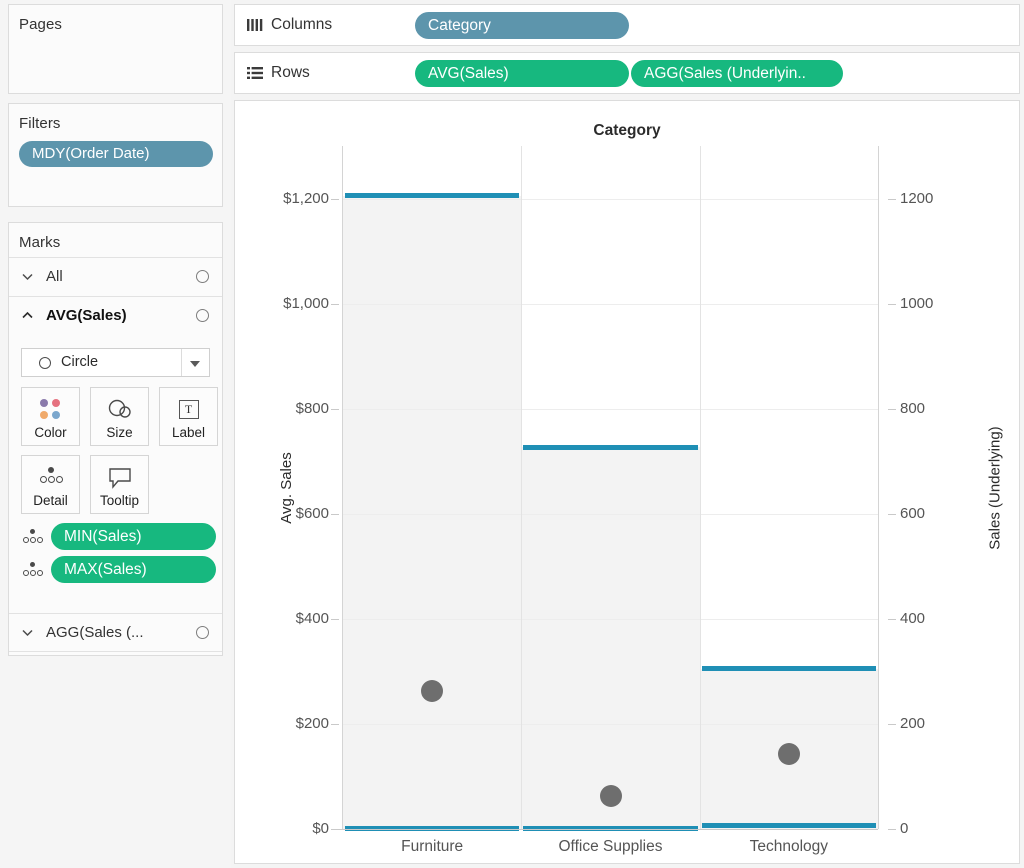 The width and height of the screenshot is (1024, 868). Describe the element at coordinates (627, 130) in the screenshot. I see `chart-title: Category` at that location.